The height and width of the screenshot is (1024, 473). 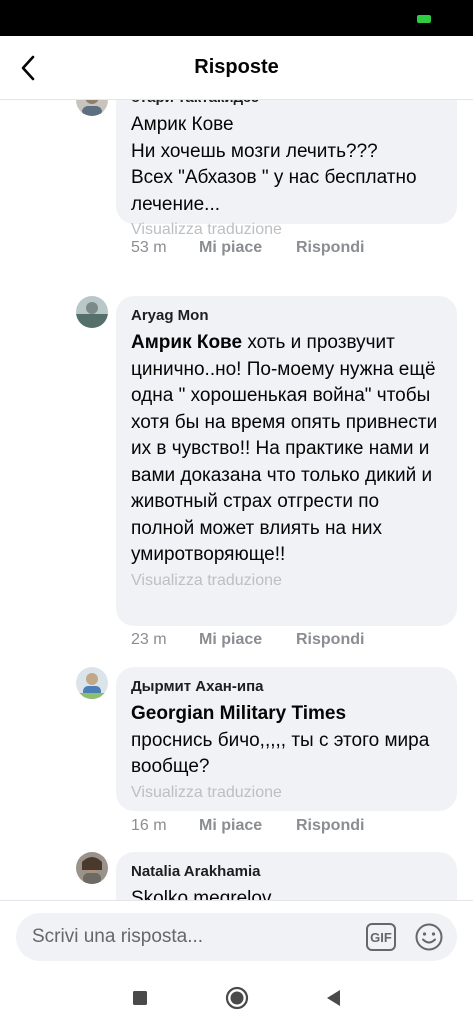 I want to click on comment-author: Natalia Arakhamia, so click(x=287, y=872).